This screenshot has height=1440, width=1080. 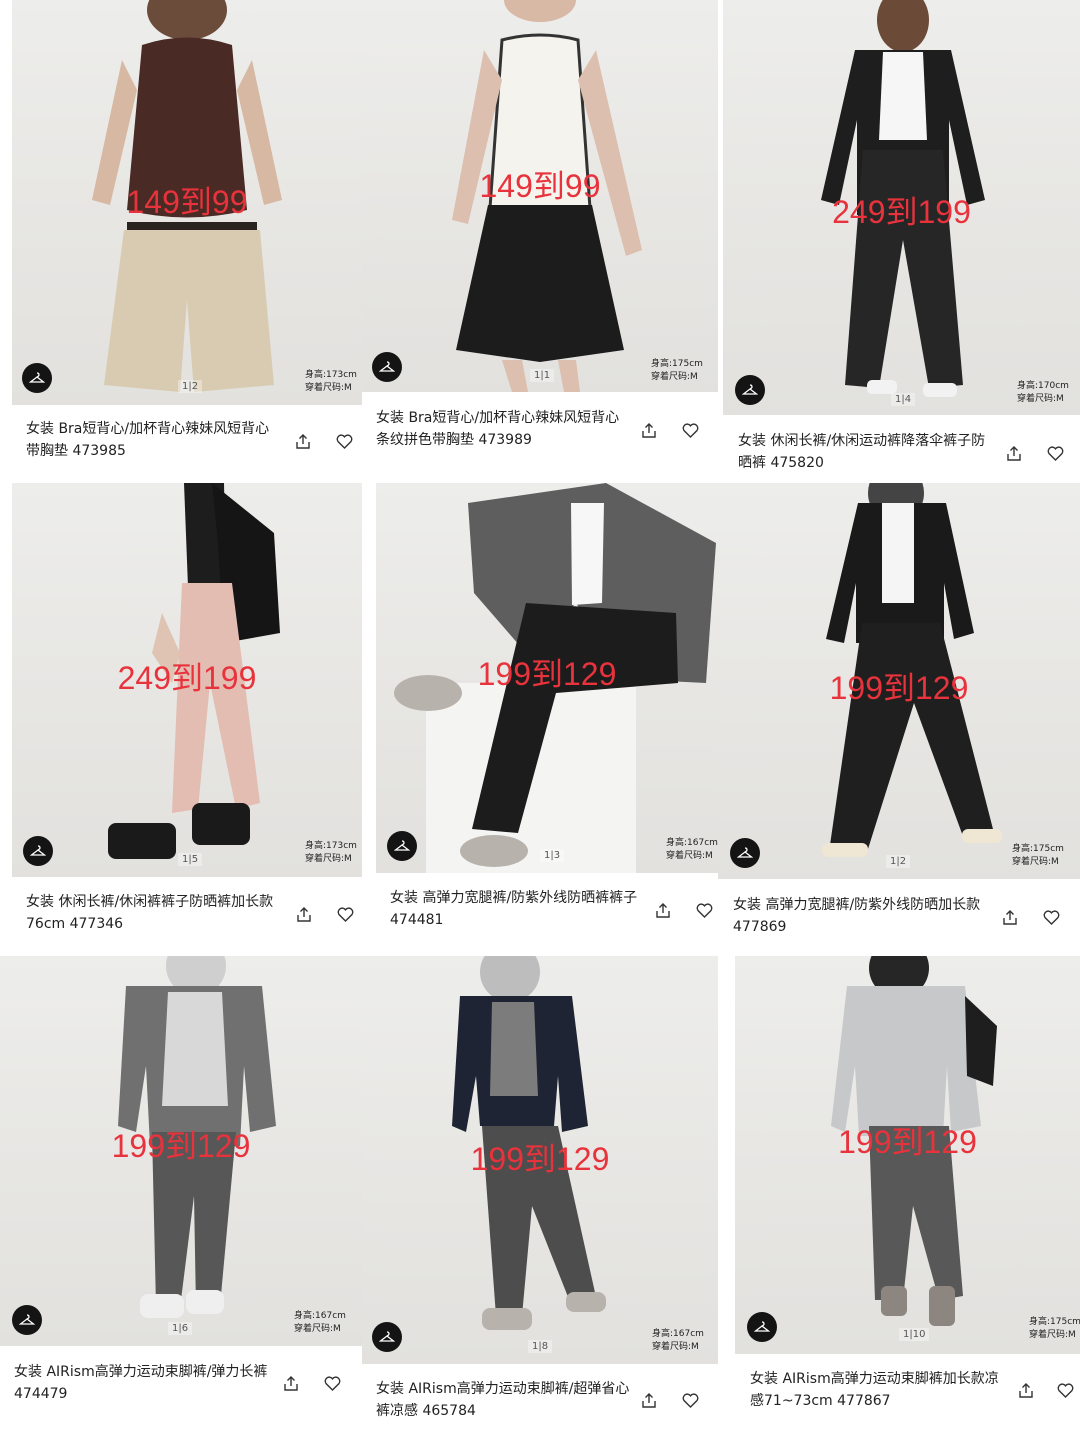 I want to click on product-photo: 199到129 1|3 身高:167cm 穿着尺码:M, so click(x=547, y=678).